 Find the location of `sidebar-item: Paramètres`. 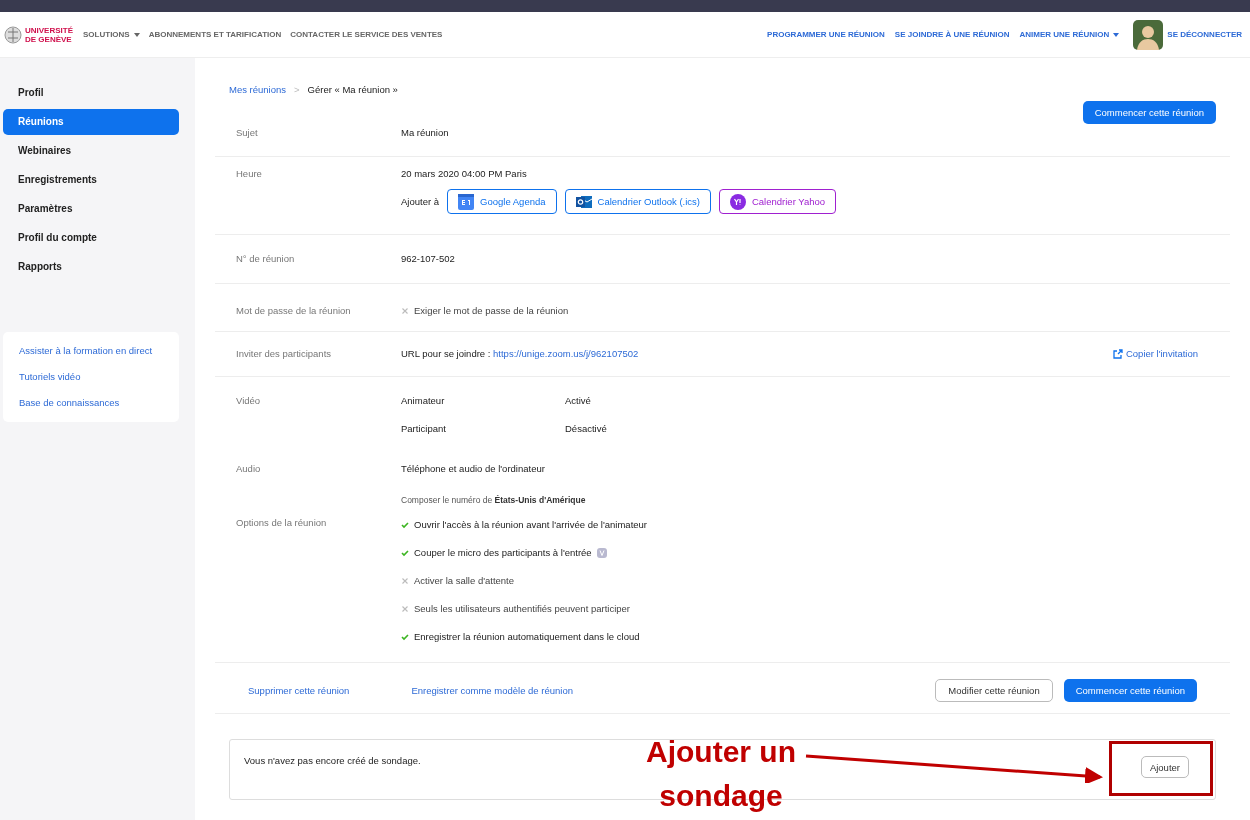

sidebar-item: Paramètres is located at coordinates (91, 209).